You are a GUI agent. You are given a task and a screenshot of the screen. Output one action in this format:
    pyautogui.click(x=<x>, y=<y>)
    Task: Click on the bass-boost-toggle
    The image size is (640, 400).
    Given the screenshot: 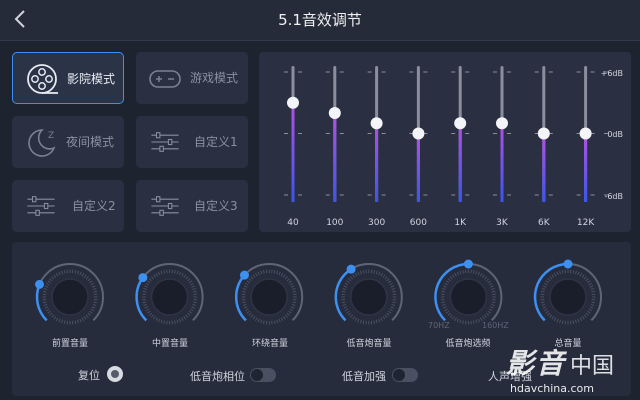 What is the action you would take?
    pyautogui.click(x=405, y=375)
    